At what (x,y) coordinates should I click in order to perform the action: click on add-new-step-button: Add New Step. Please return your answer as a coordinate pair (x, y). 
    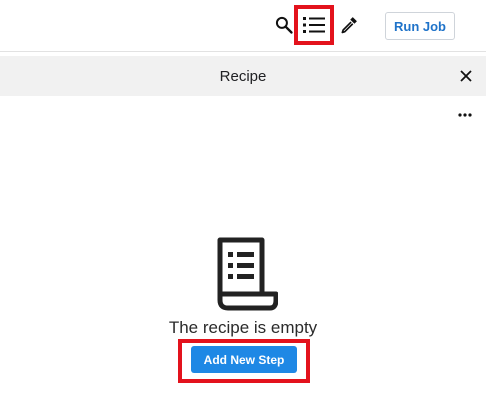
    Looking at the image, I should click on (244, 359).